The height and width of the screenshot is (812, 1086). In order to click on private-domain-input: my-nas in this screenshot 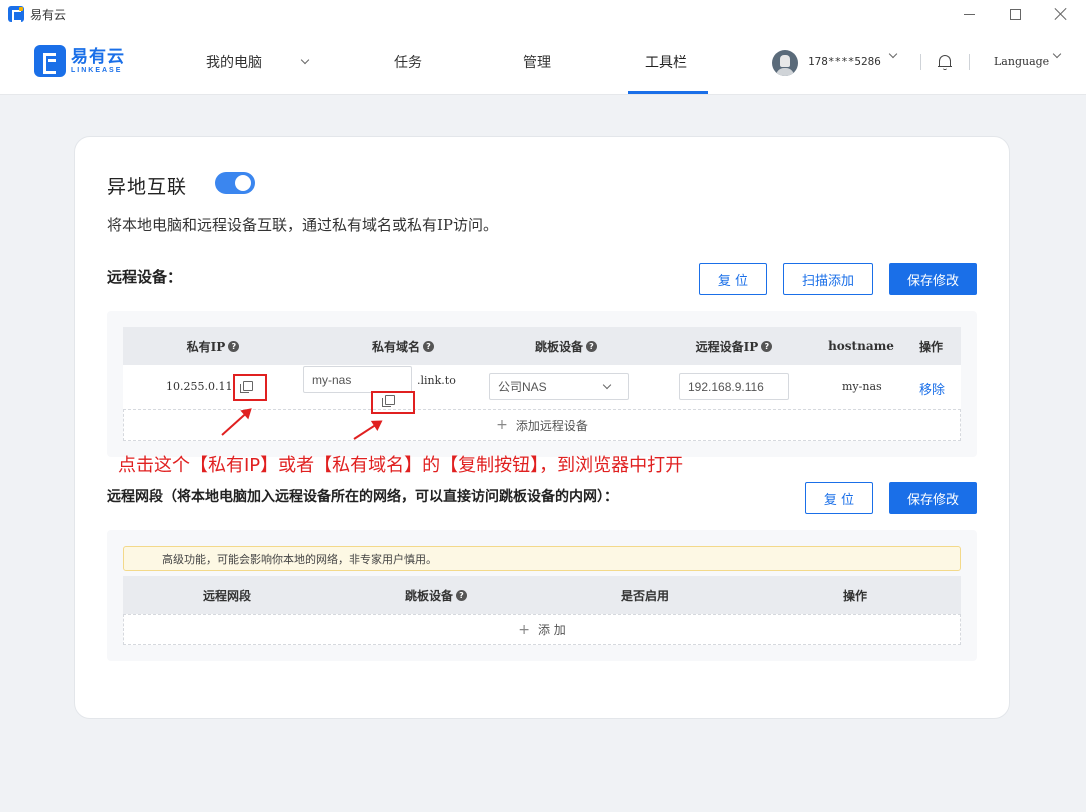, I will do `click(357, 379)`.